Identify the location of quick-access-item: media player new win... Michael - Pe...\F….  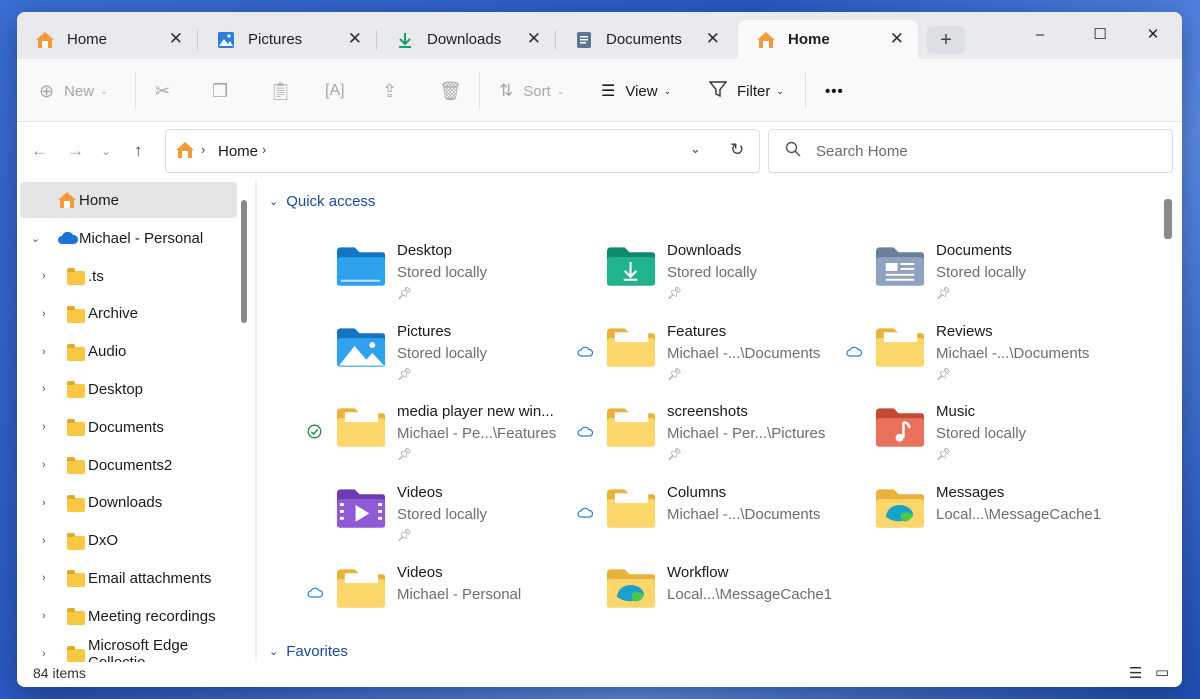
(437, 435).